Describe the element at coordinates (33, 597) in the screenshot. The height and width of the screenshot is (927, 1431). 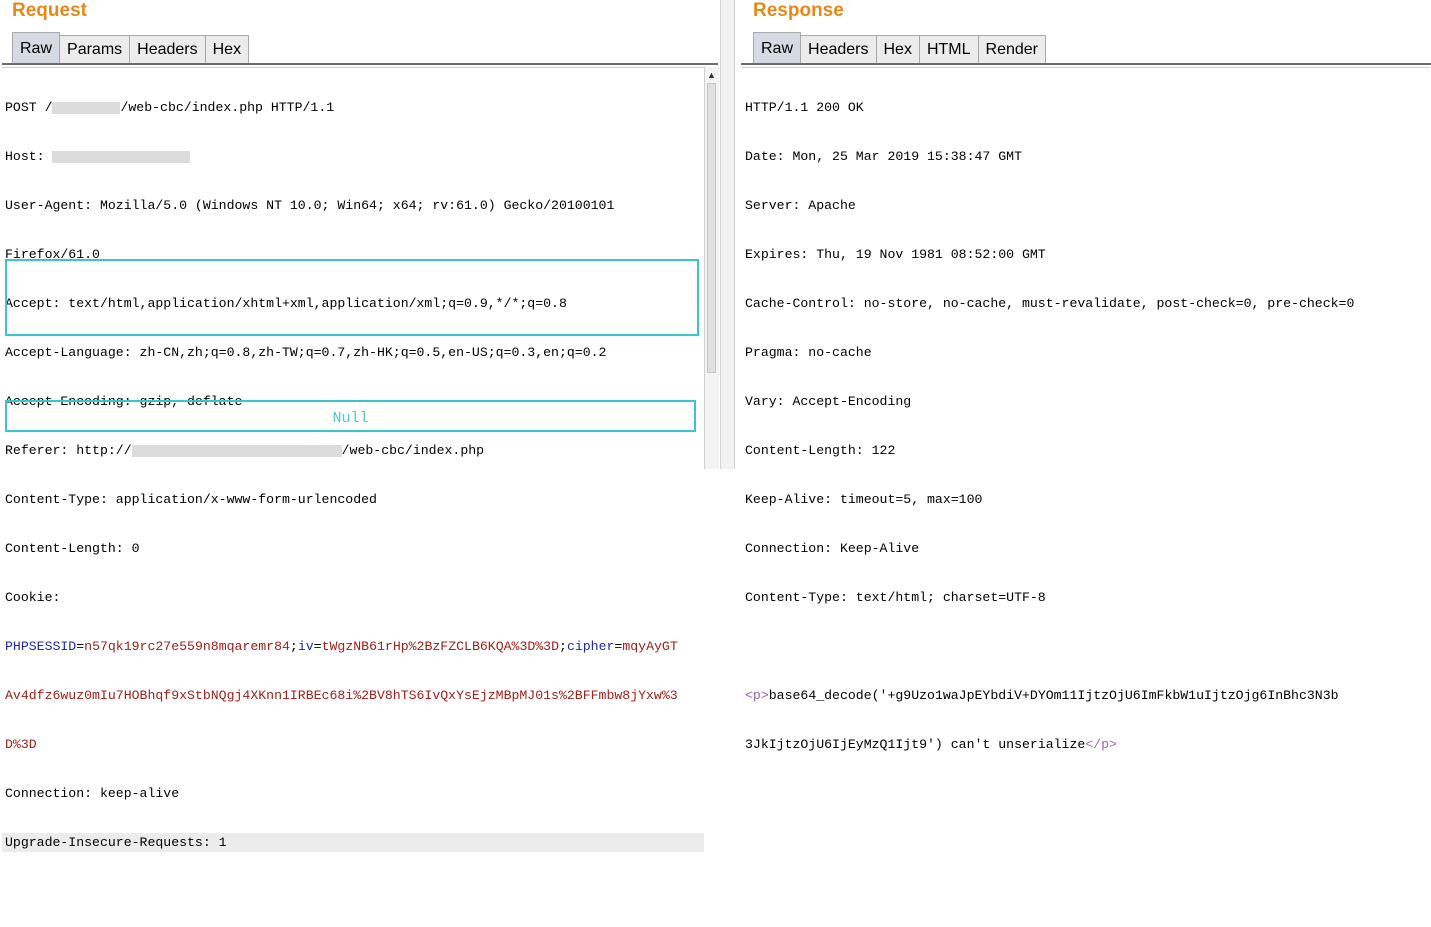
I see `request-line-cookie: Cookie:` at that location.